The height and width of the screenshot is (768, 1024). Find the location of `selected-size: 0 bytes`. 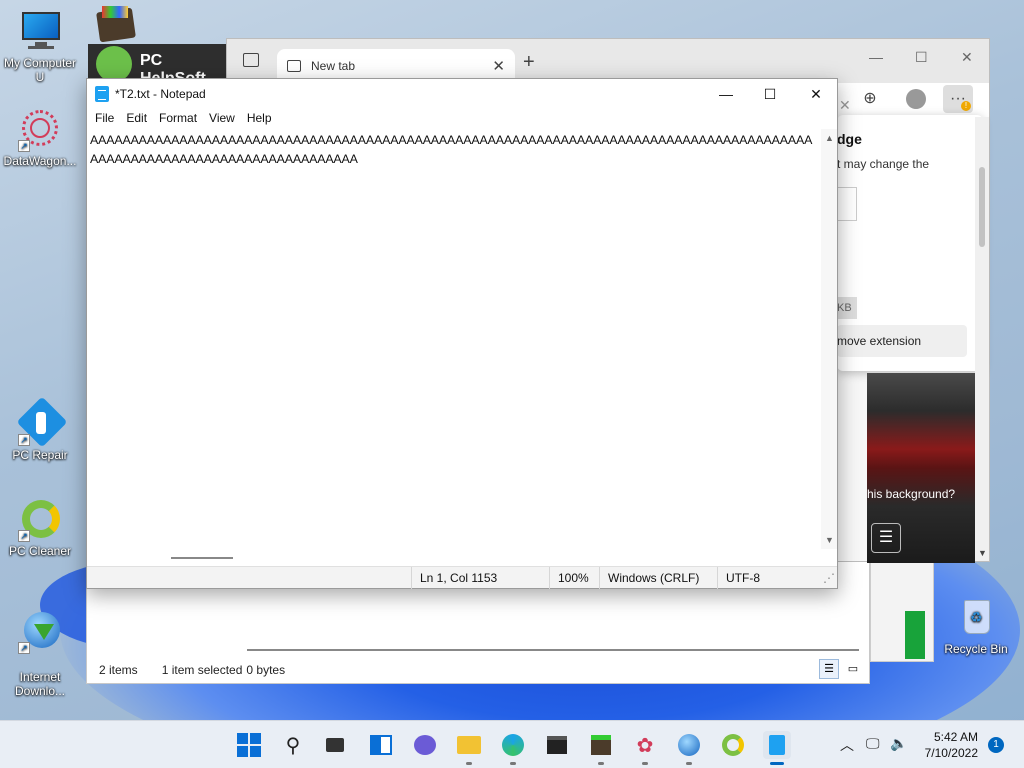

selected-size: 0 bytes is located at coordinates (266, 670).